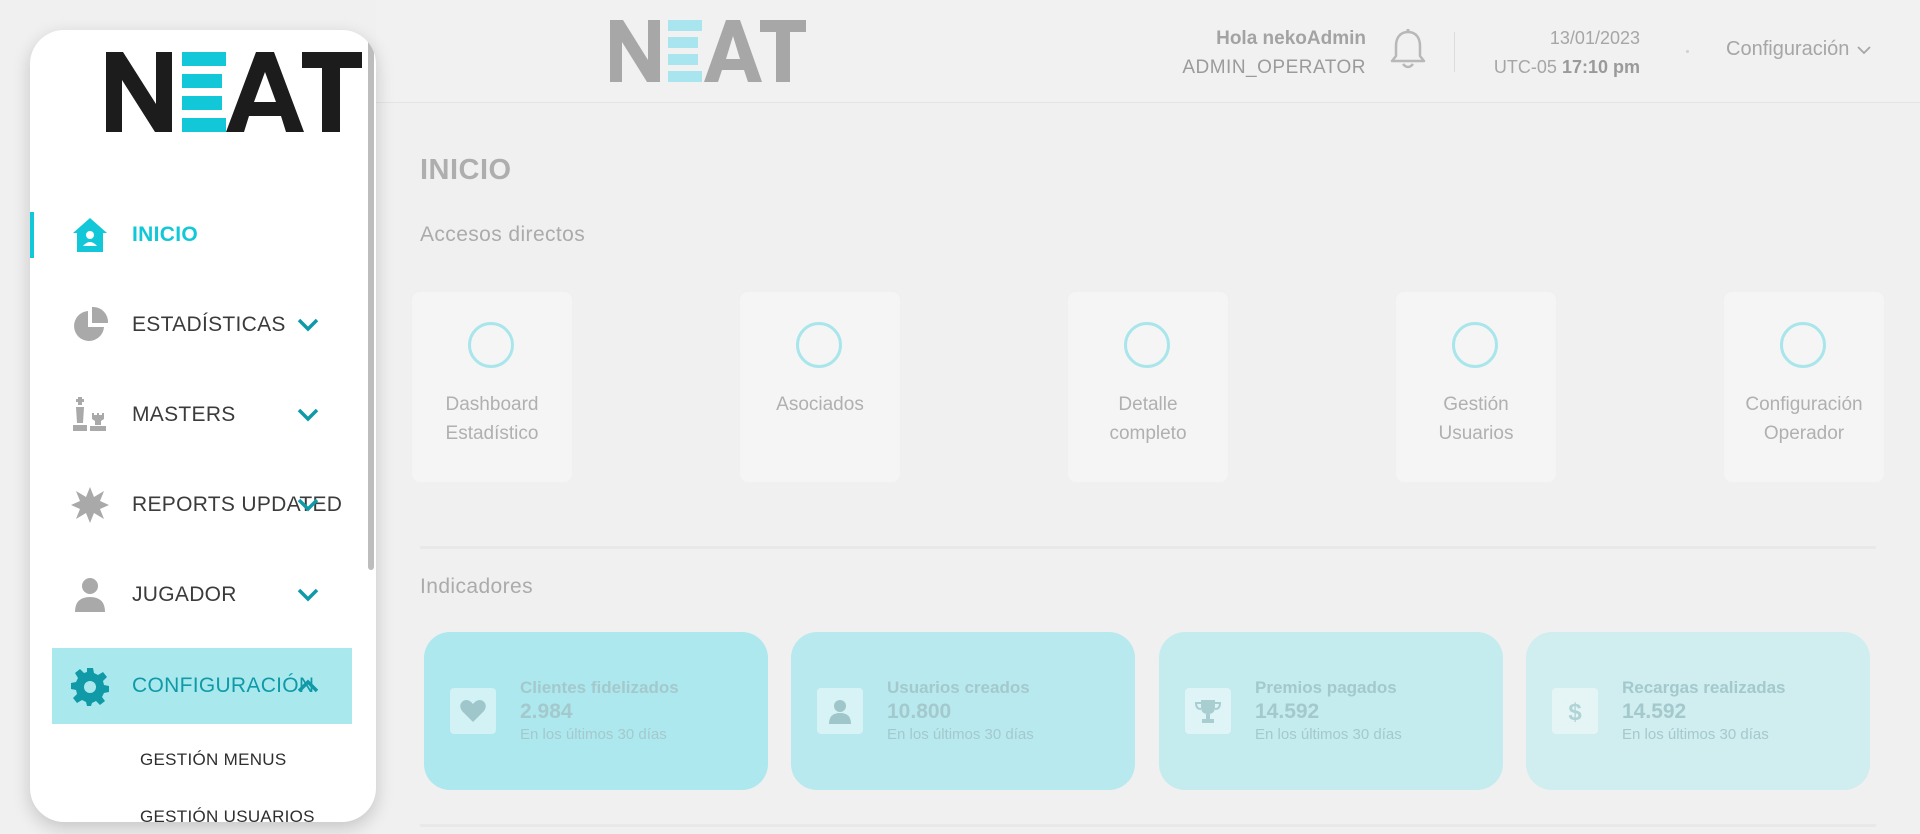 The width and height of the screenshot is (1920, 834). I want to click on sidebar-item-label: JUGADOR, so click(184, 594).